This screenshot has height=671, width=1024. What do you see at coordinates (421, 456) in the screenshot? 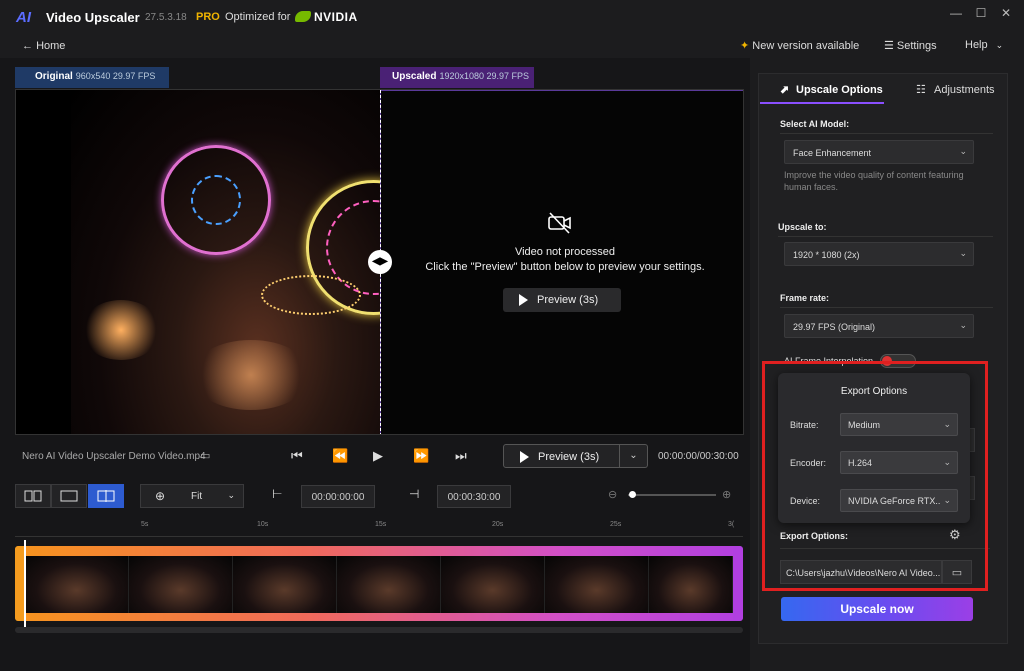
I see `step-forward-icon: ⏩` at bounding box center [421, 456].